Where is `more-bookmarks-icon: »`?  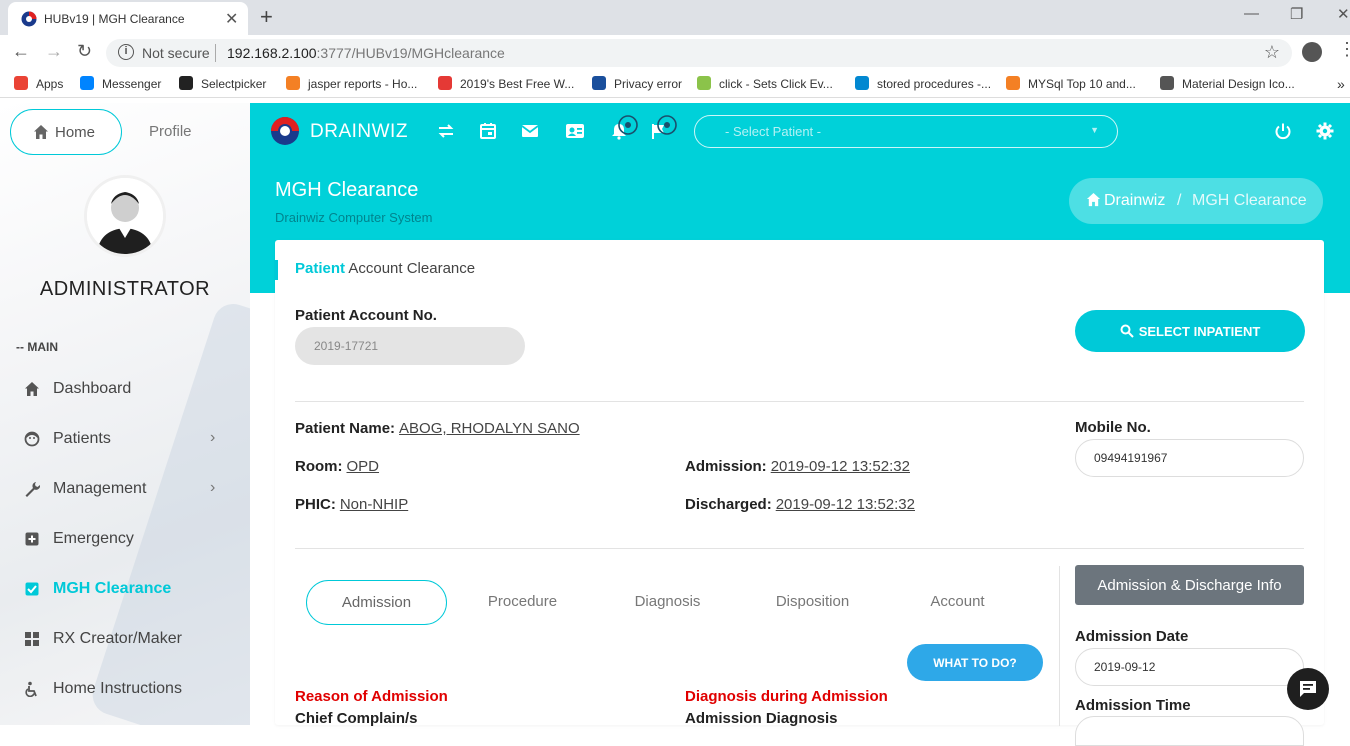 more-bookmarks-icon: » is located at coordinates (1341, 84).